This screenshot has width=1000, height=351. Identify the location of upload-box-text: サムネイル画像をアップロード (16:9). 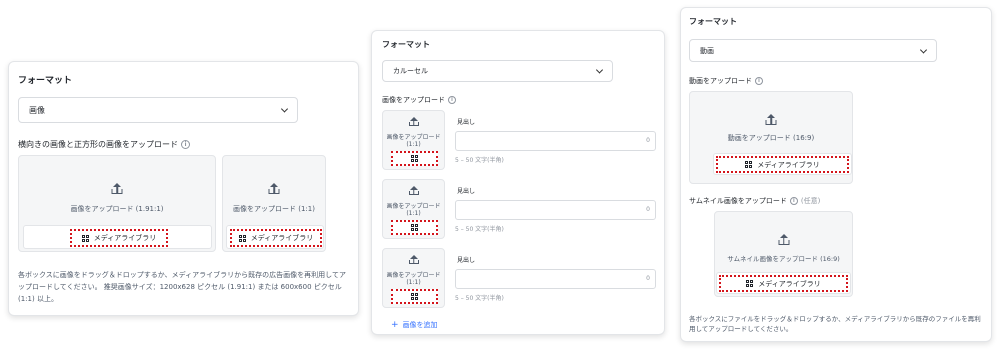
(783, 259).